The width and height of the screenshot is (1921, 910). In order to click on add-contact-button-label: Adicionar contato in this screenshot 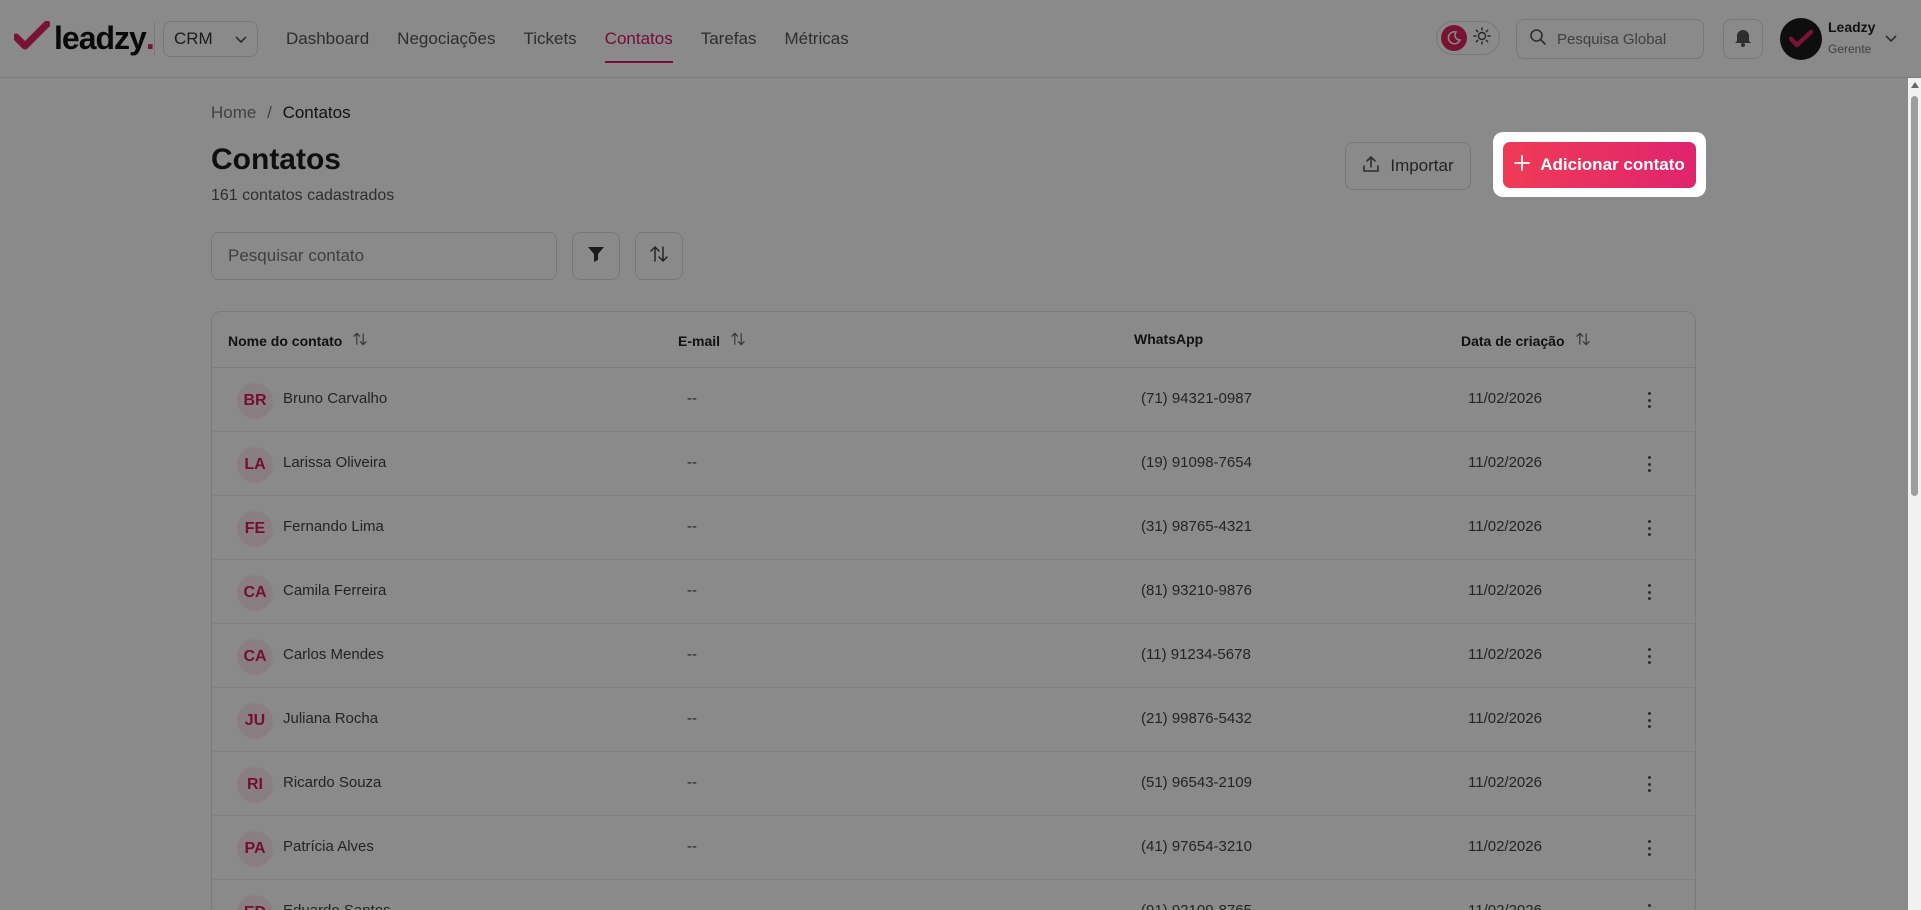, I will do `click(1612, 164)`.